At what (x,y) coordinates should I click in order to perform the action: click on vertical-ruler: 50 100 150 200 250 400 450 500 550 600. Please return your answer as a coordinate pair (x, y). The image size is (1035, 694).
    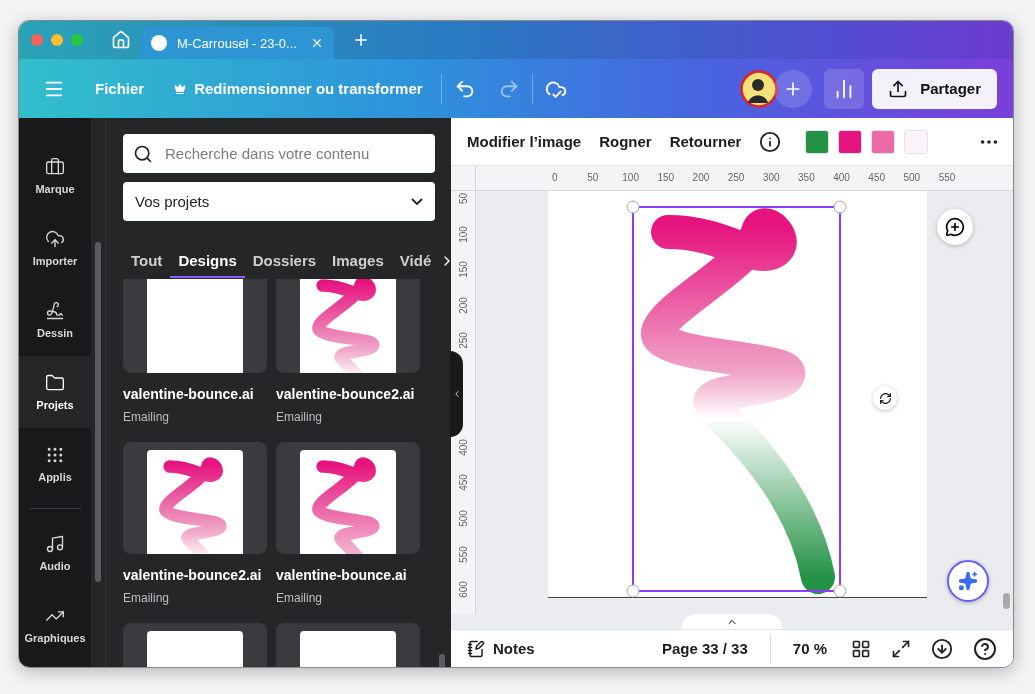
    Looking at the image, I should click on (463, 402).